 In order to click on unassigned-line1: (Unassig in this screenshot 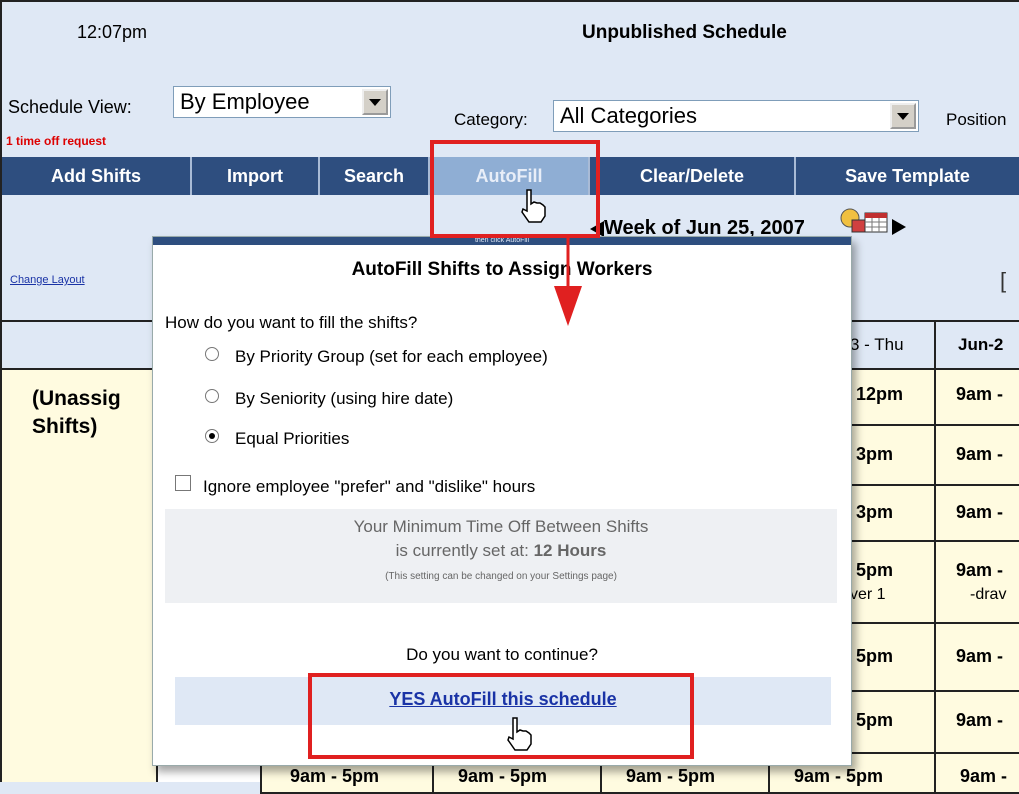, I will do `click(76, 398)`.